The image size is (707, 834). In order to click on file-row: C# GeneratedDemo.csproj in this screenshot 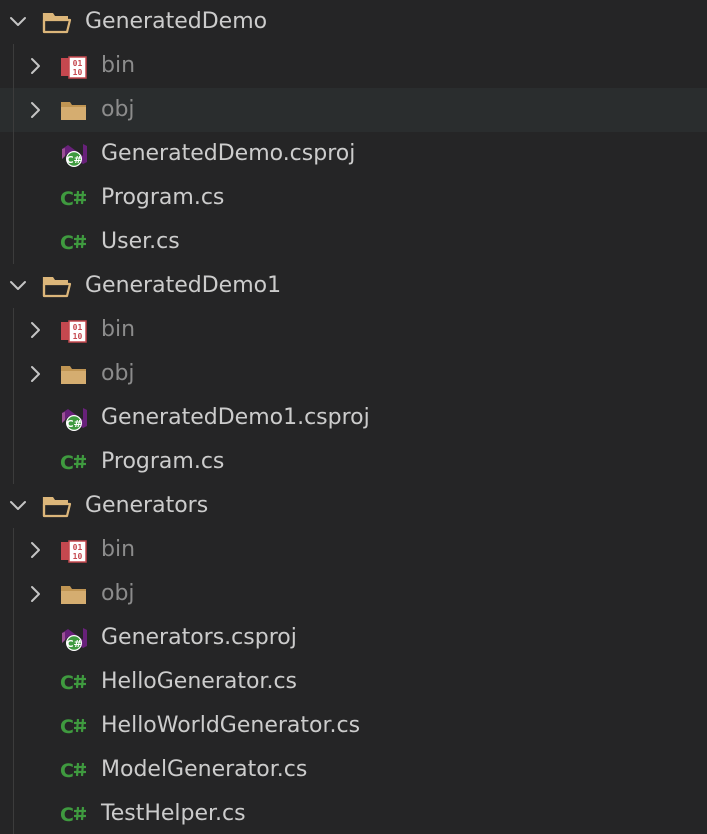, I will do `click(353, 154)`.